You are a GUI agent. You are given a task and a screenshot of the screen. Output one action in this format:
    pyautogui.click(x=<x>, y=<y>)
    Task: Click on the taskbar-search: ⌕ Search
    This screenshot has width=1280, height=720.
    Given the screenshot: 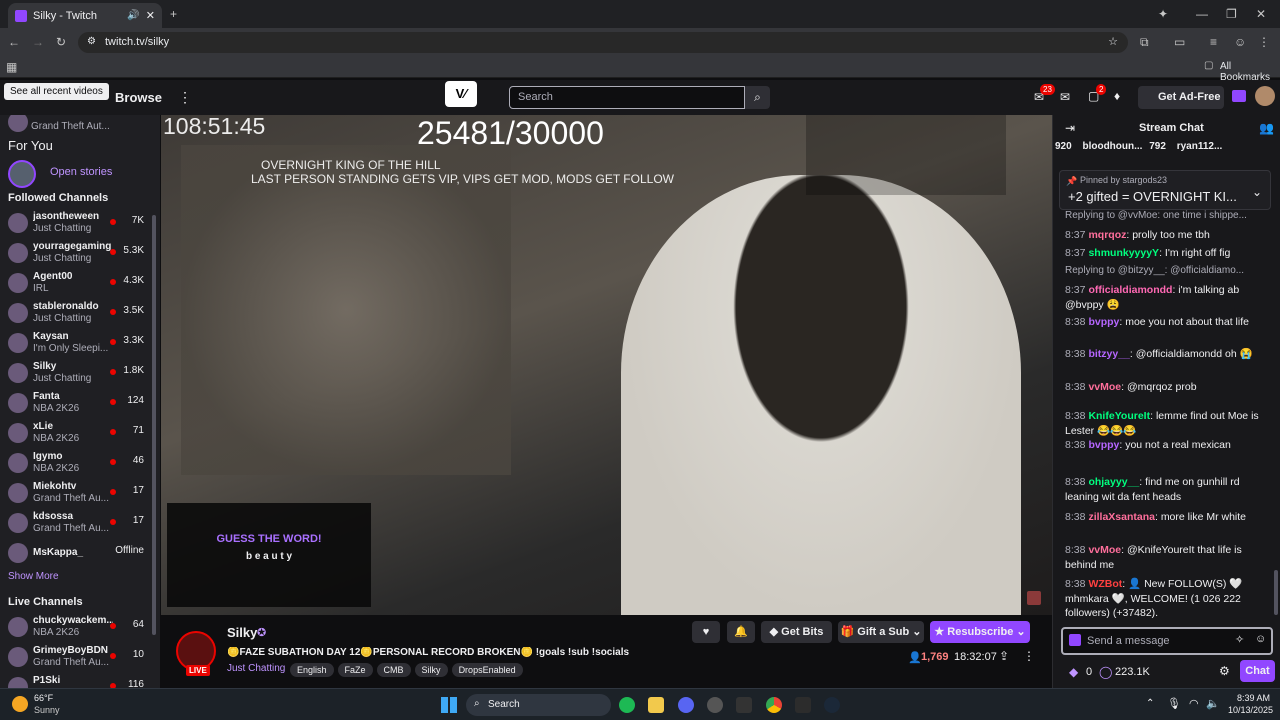 What is the action you would take?
    pyautogui.click(x=538, y=705)
    